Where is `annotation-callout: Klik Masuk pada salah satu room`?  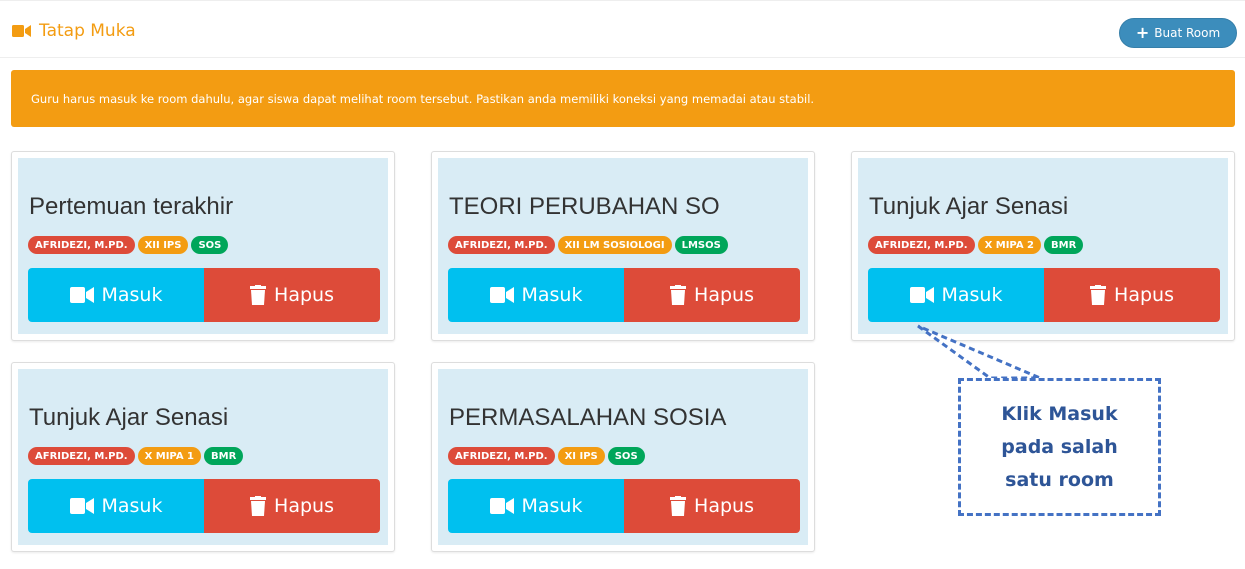 annotation-callout: Klik Masuk pada salah satu room is located at coordinates (1059, 447).